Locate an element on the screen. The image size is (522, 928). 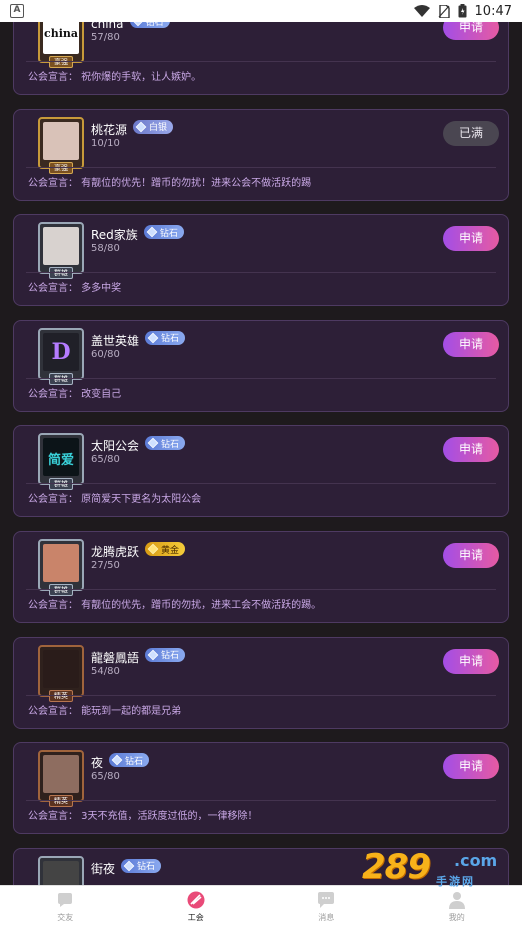
guild-name-row: Red家族 钻石 is located at coordinates (137, 234).